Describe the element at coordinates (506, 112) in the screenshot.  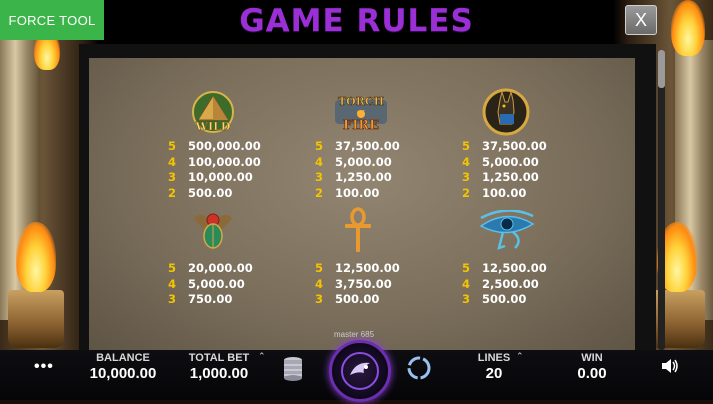
I see `anubis-icon` at that location.